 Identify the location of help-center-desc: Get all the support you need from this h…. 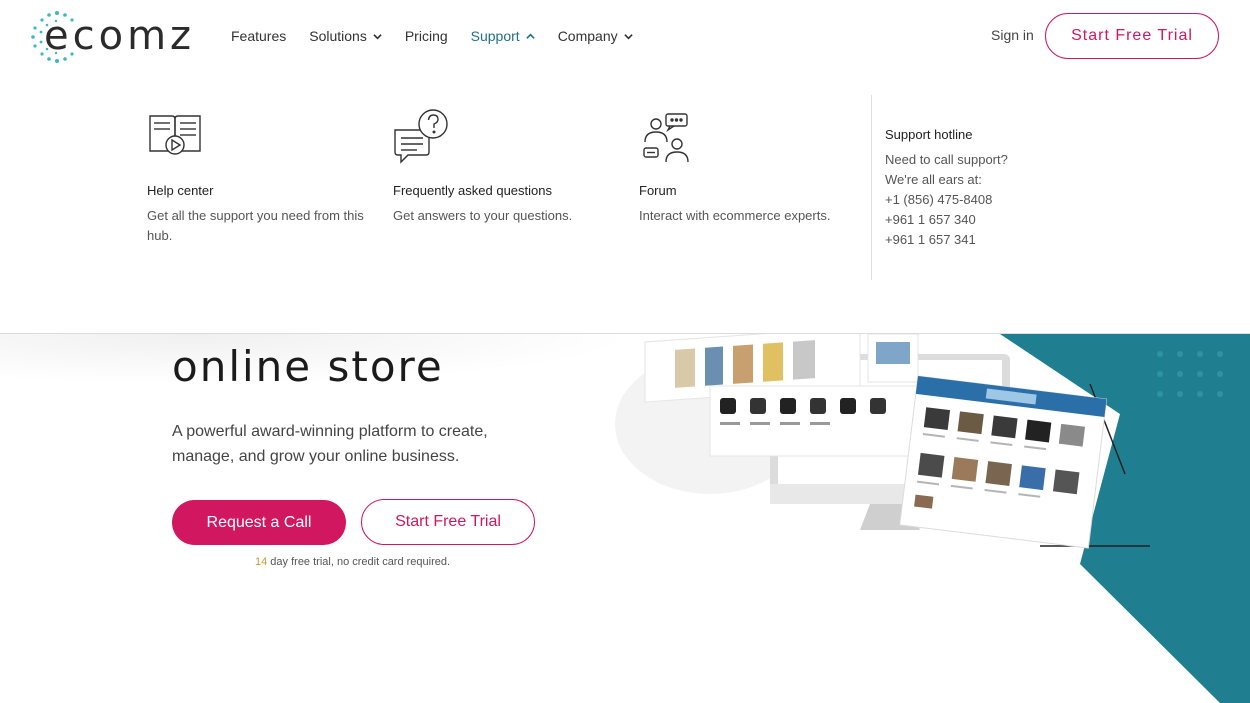
(255, 225).